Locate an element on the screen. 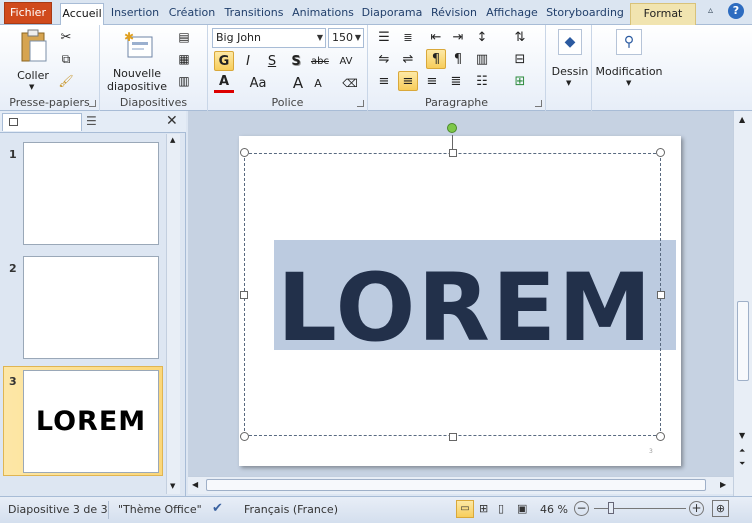  tab-transitions: Transitions is located at coordinates (254, 14).